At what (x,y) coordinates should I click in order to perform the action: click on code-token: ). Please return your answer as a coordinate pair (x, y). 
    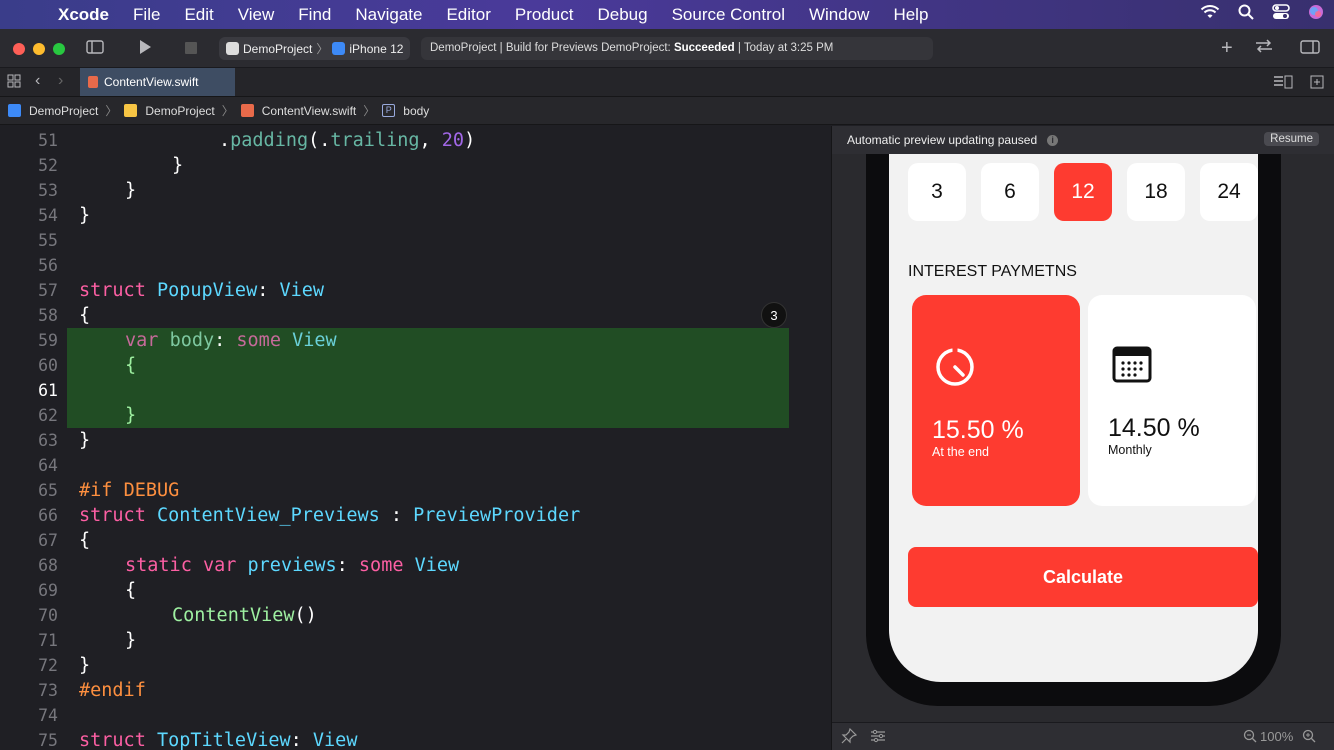
    Looking at the image, I should click on (470, 140).